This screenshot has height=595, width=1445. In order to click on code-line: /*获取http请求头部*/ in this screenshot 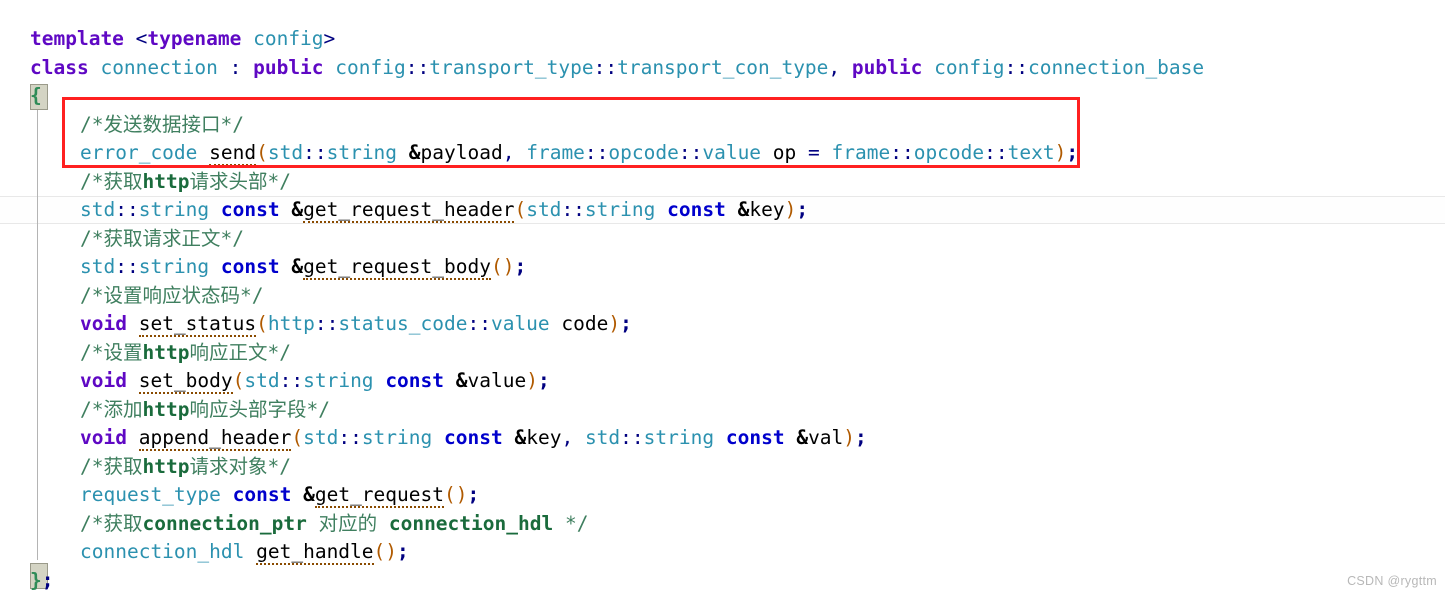, I will do `click(185, 182)`.